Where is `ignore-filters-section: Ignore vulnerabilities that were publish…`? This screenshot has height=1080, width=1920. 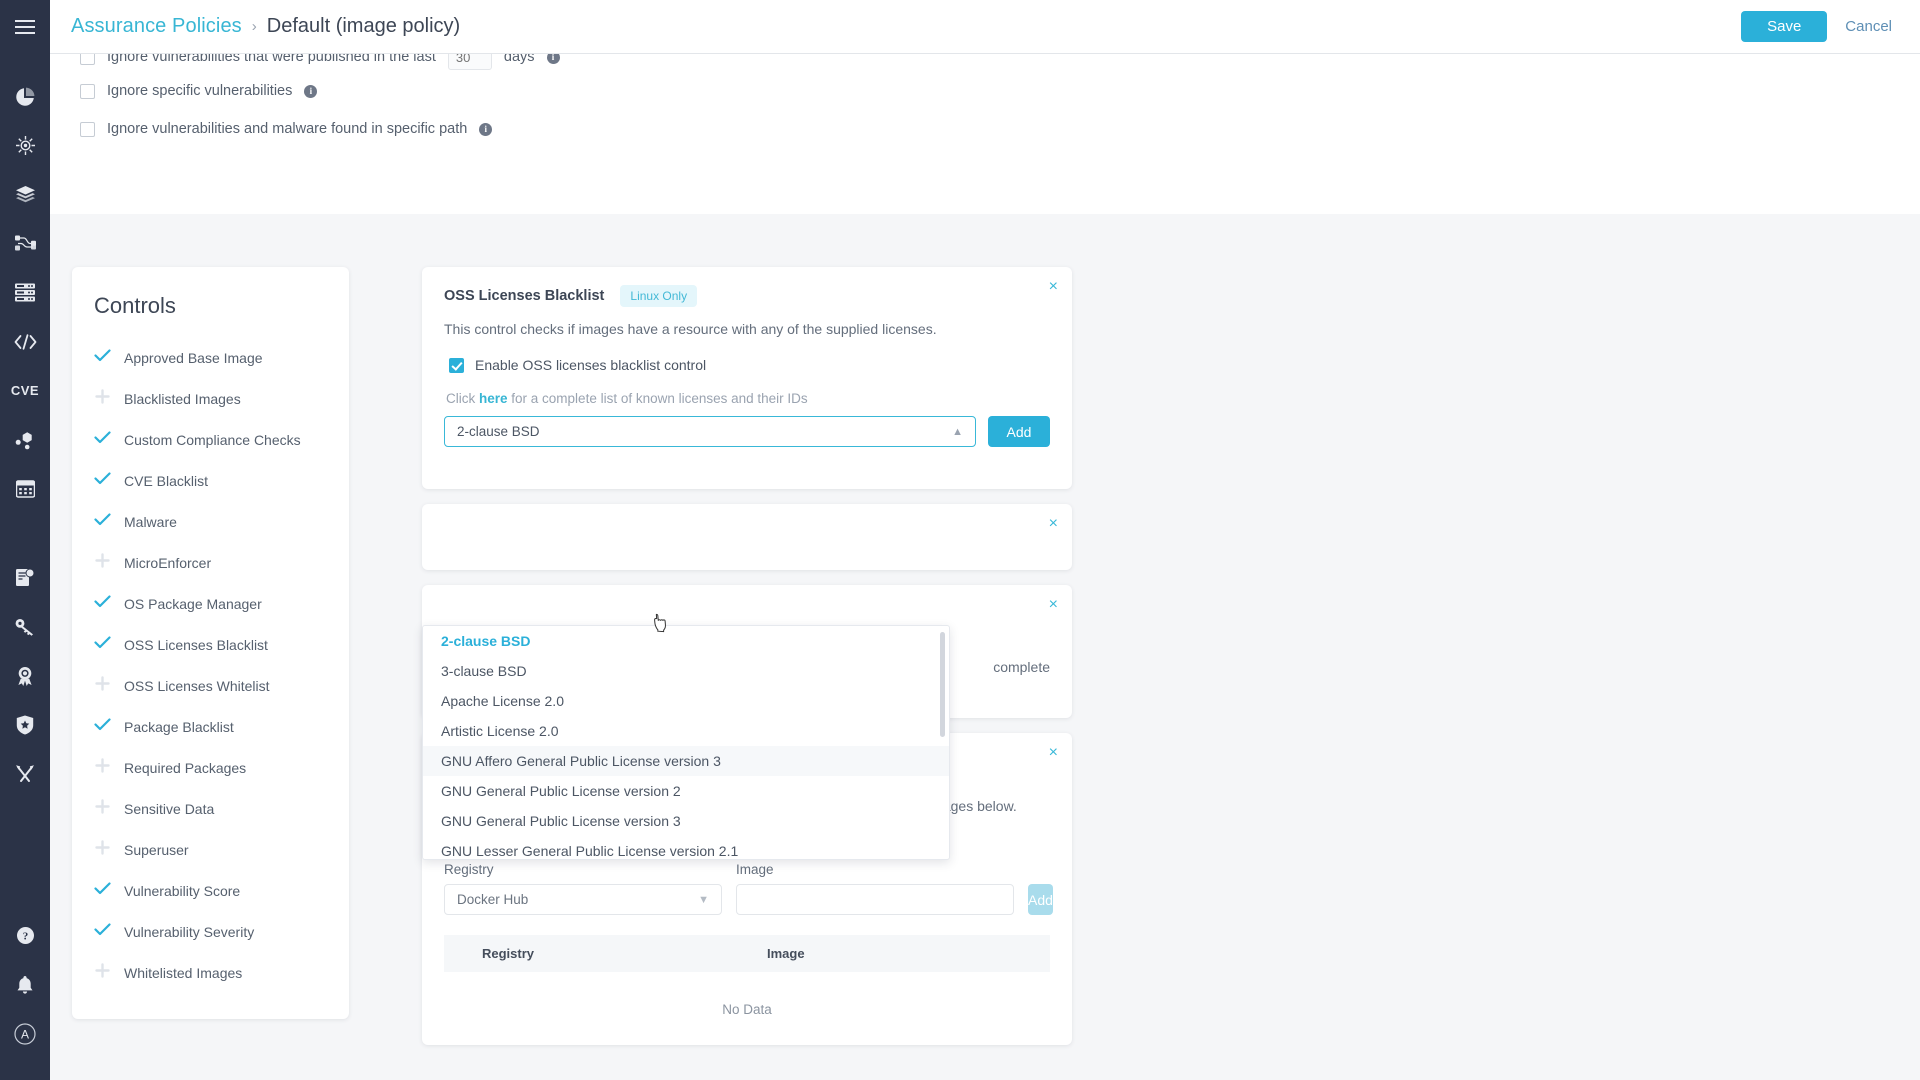
ignore-filters-section: Ignore vulnerabilities that were publish… is located at coordinates (985, 101).